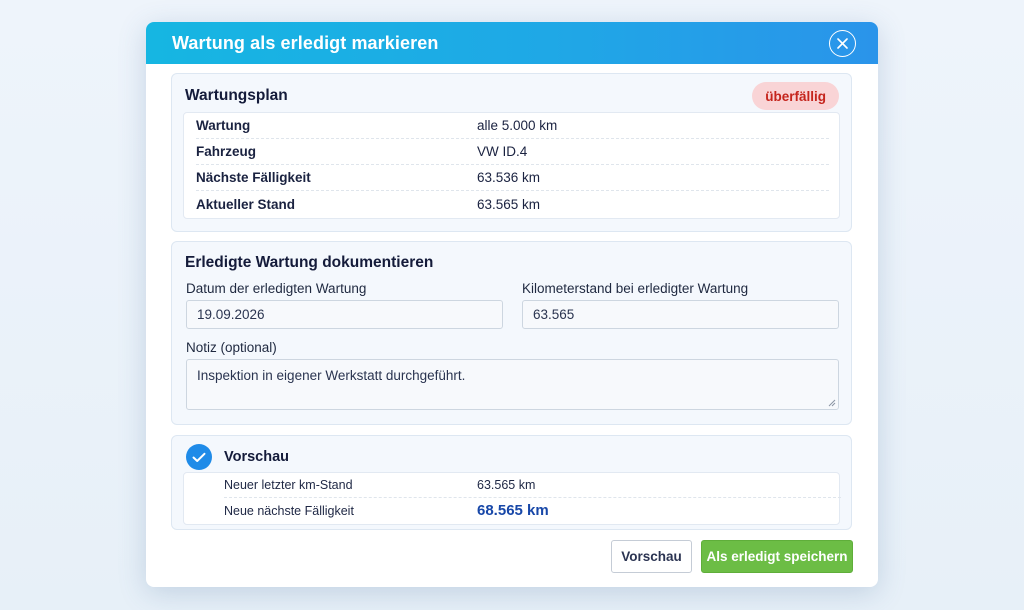 The width and height of the screenshot is (1024, 610). What do you see at coordinates (680, 314) in the screenshot?
I see `km-field: 63.565` at bounding box center [680, 314].